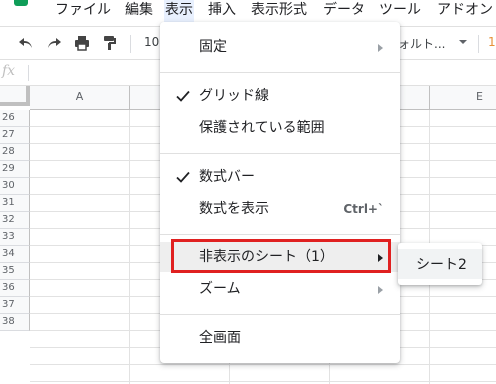 The image size is (496, 384). Describe the element at coordinates (222, 11) in the screenshot. I see `menu-insert: 挿入` at that location.